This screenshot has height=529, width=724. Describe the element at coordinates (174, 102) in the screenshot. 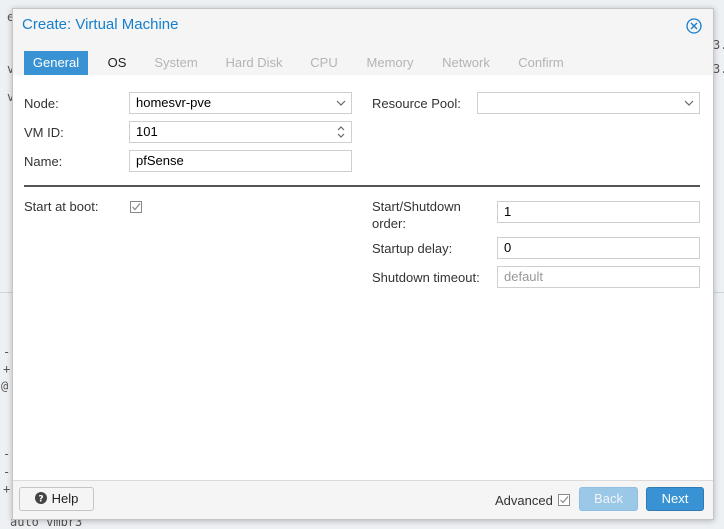

I see `node-value: homesvr-pve` at that location.